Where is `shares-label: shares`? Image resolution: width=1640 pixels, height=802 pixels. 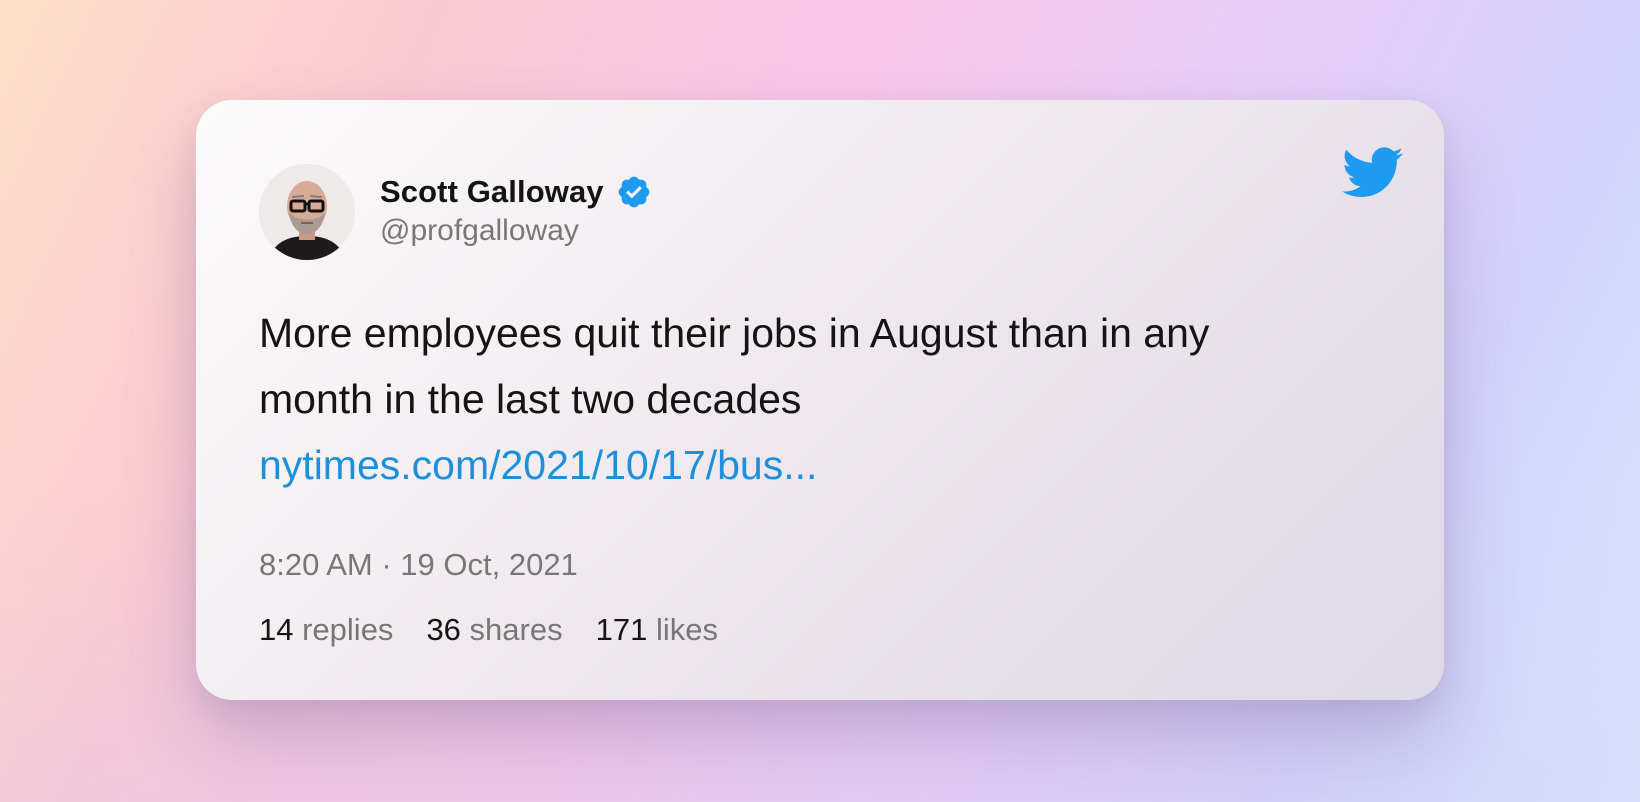 shares-label: shares is located at coordinates (516, 629).